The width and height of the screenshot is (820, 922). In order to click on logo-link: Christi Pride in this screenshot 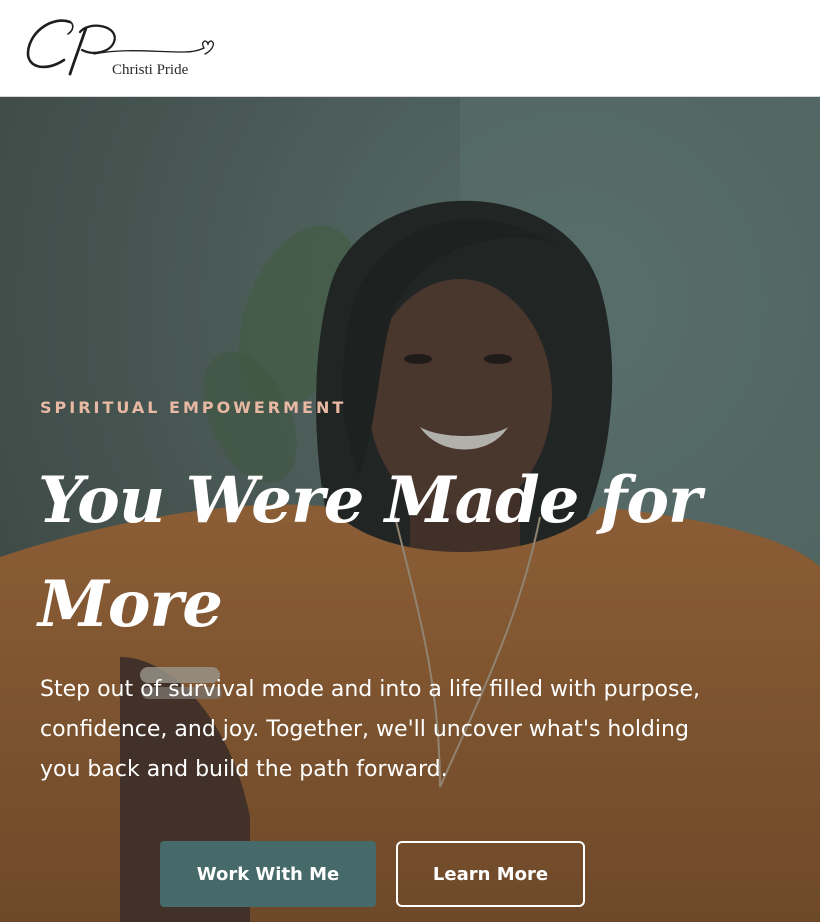, I will do `click(124, 48)`.